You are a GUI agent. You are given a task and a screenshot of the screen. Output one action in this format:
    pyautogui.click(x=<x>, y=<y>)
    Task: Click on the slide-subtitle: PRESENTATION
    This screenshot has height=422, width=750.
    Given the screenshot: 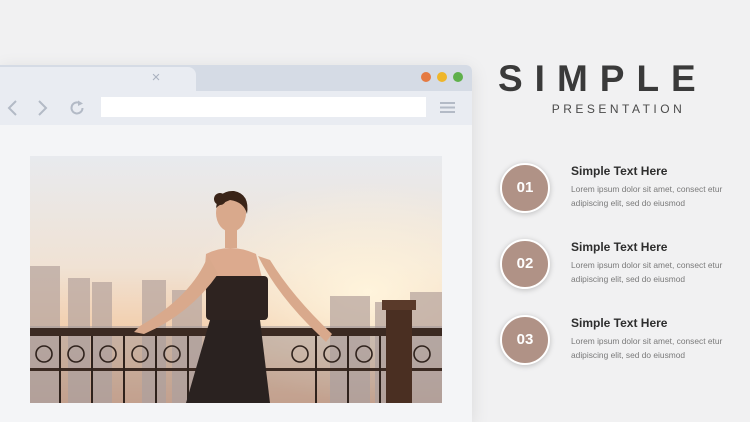 What is the action you would take?
    pyautogui.click(x=618, y=109)
    